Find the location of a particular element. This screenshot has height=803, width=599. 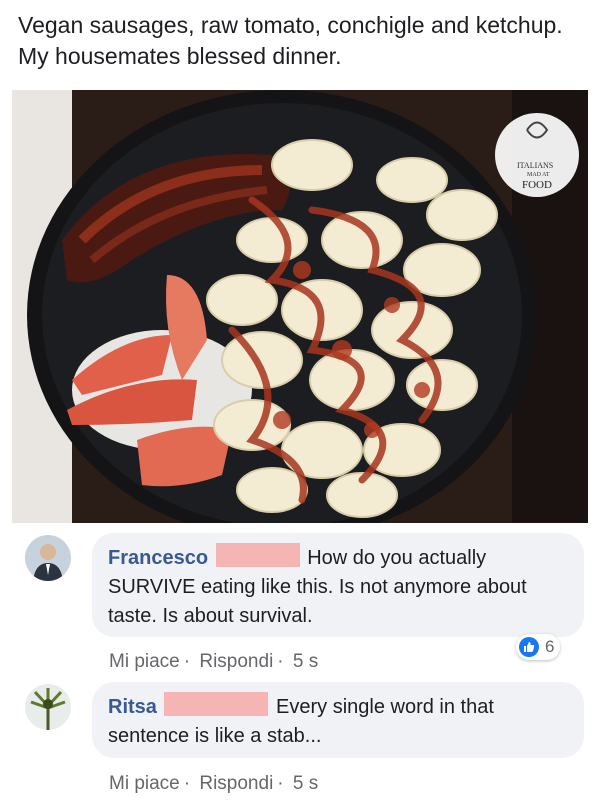

comment-author: Ritsa is located at coordinates (132, 707).